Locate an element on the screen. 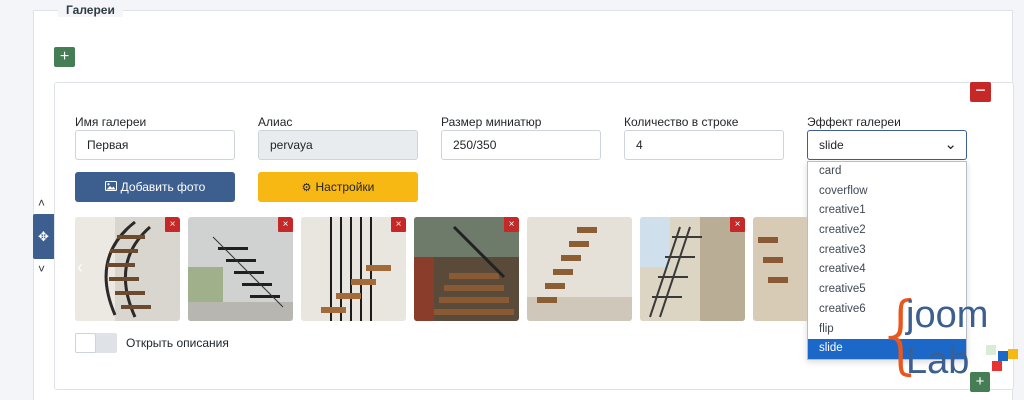 The image size is (1024, 400). alias-label: Алиас is located at coordinates (275, 122).